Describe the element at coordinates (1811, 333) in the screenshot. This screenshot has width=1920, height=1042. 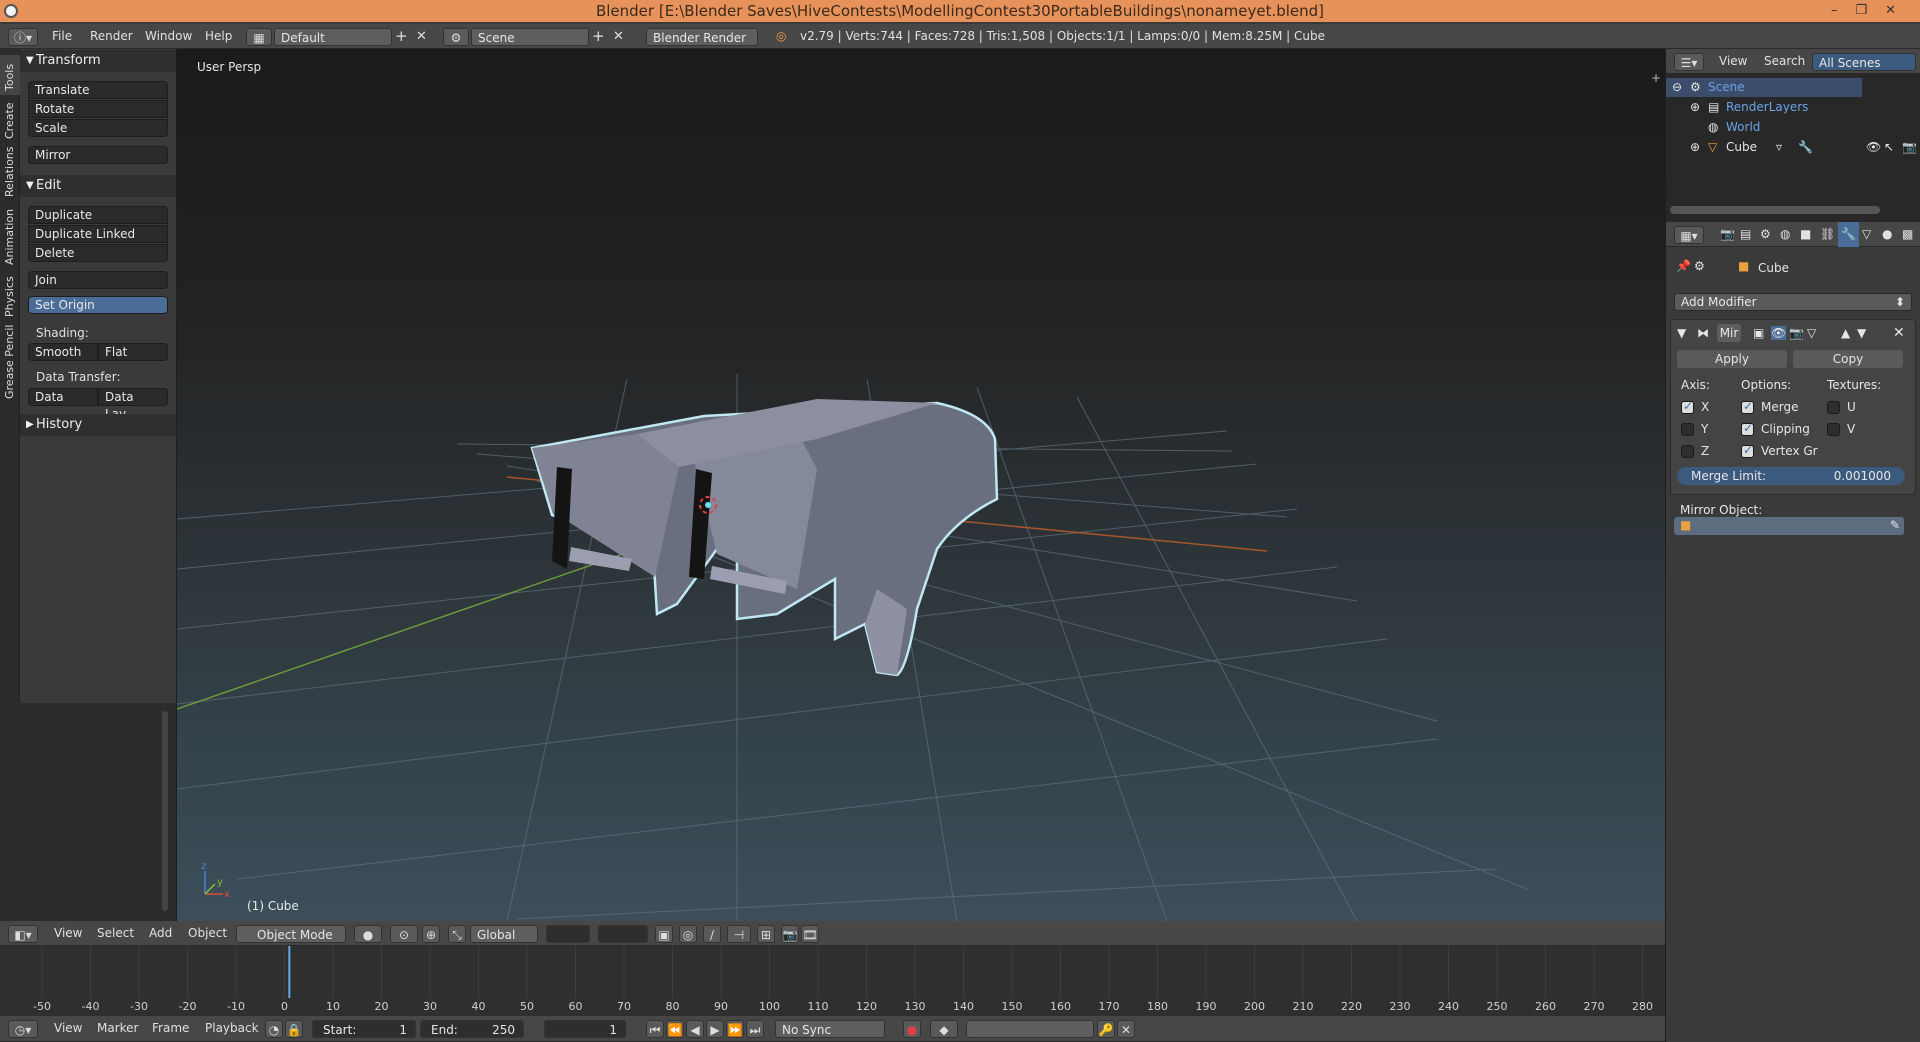
I see `cage-display-icon: ▽` at that location.